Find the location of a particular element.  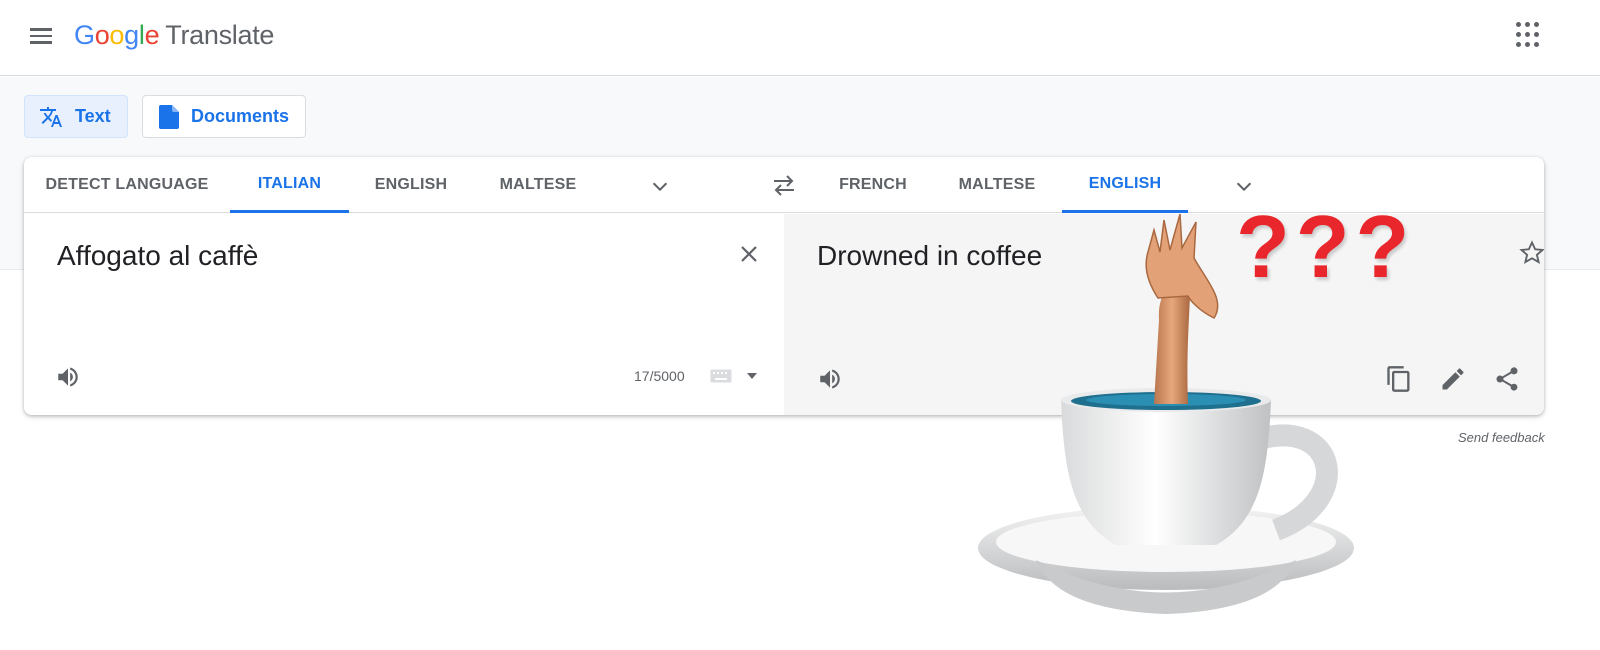

listen-source-icon is located at coordinates (68, 377).